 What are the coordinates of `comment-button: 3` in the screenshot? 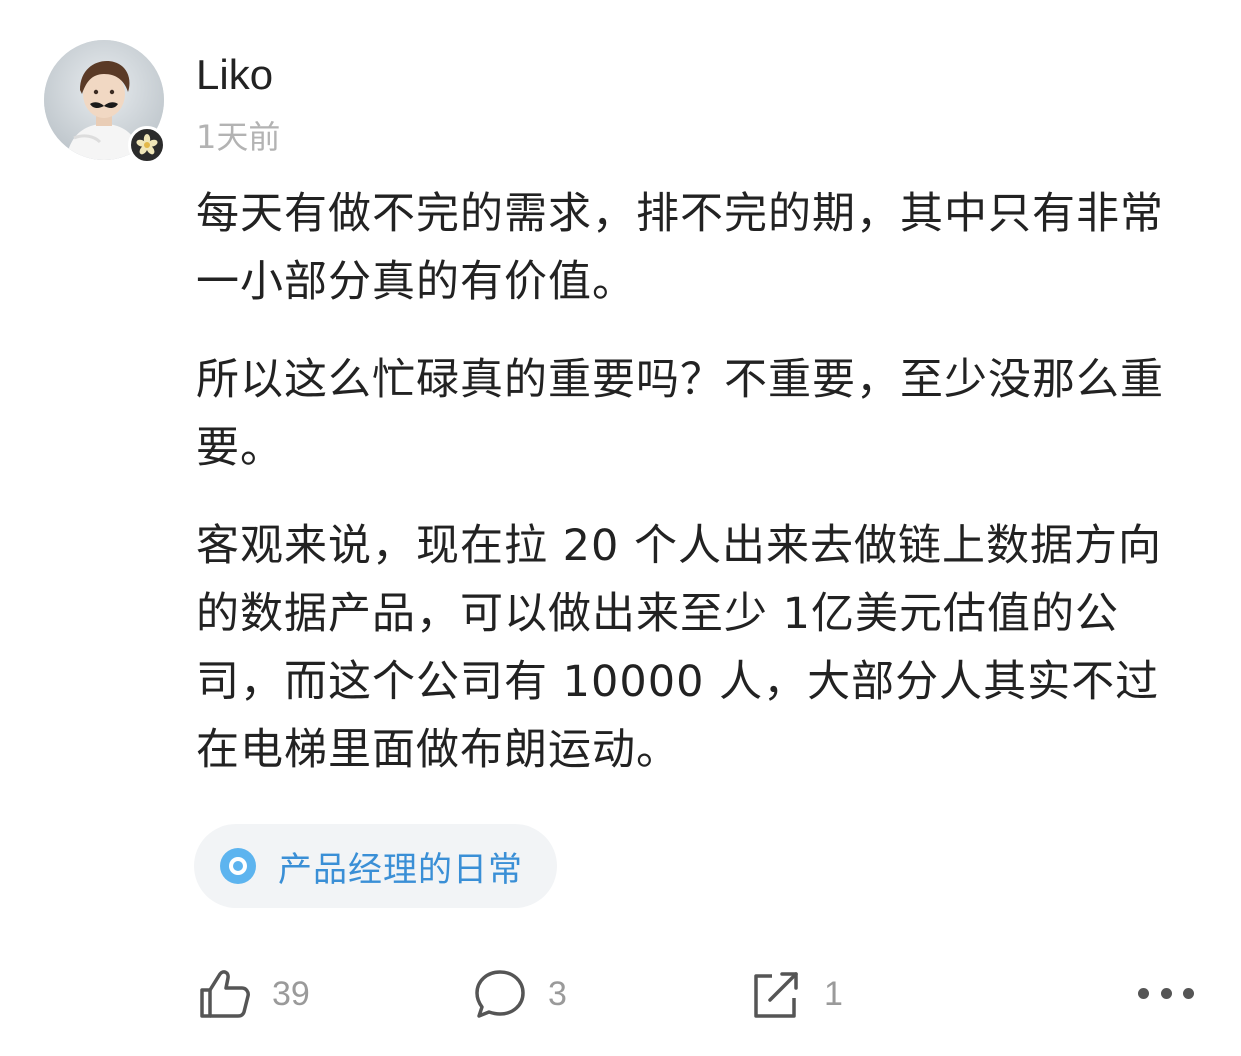 It's located at (519, 994).